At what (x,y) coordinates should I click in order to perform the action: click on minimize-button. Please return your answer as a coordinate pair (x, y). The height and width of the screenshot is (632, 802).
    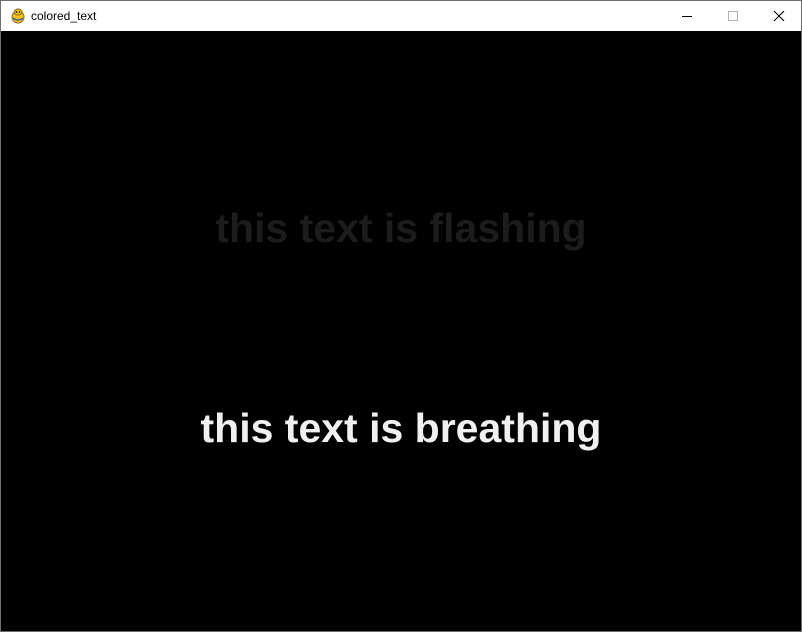
    Looking at the image, I should click on (687, 16).